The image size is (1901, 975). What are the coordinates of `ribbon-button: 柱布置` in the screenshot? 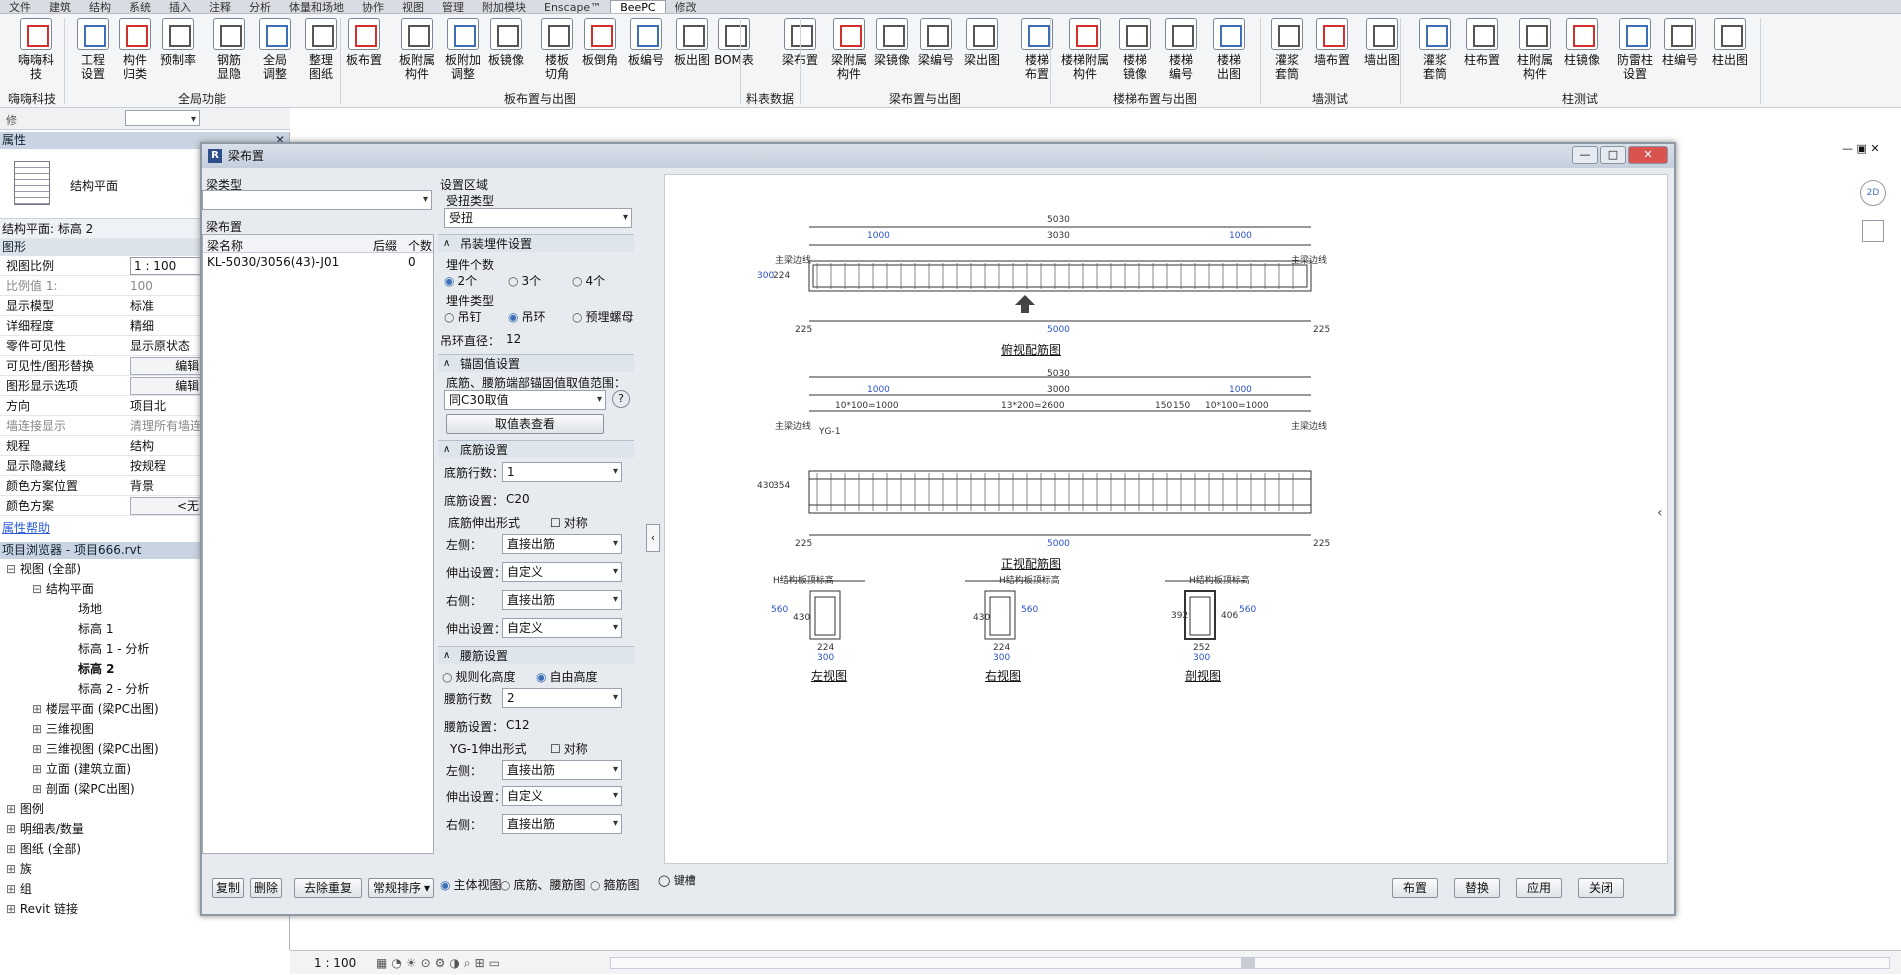 It's located at (1482, 42).